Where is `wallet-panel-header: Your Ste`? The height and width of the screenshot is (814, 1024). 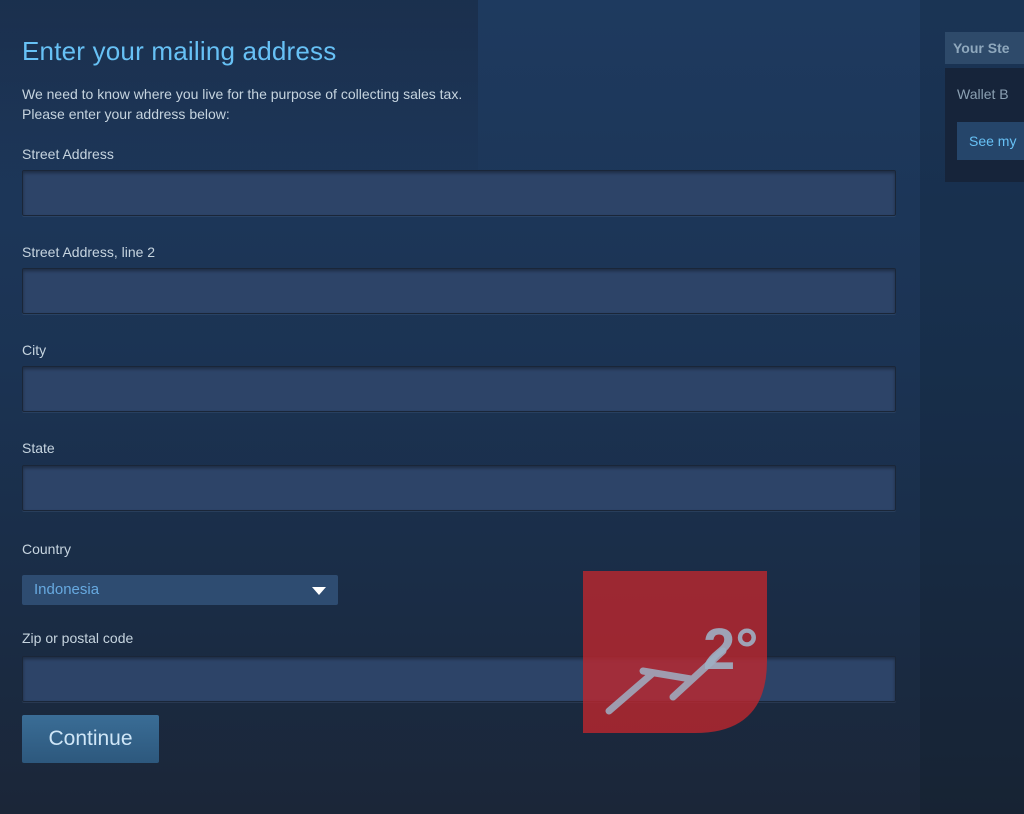 wallet-panel-header: Your Ste is located at coordinates (984, 48).